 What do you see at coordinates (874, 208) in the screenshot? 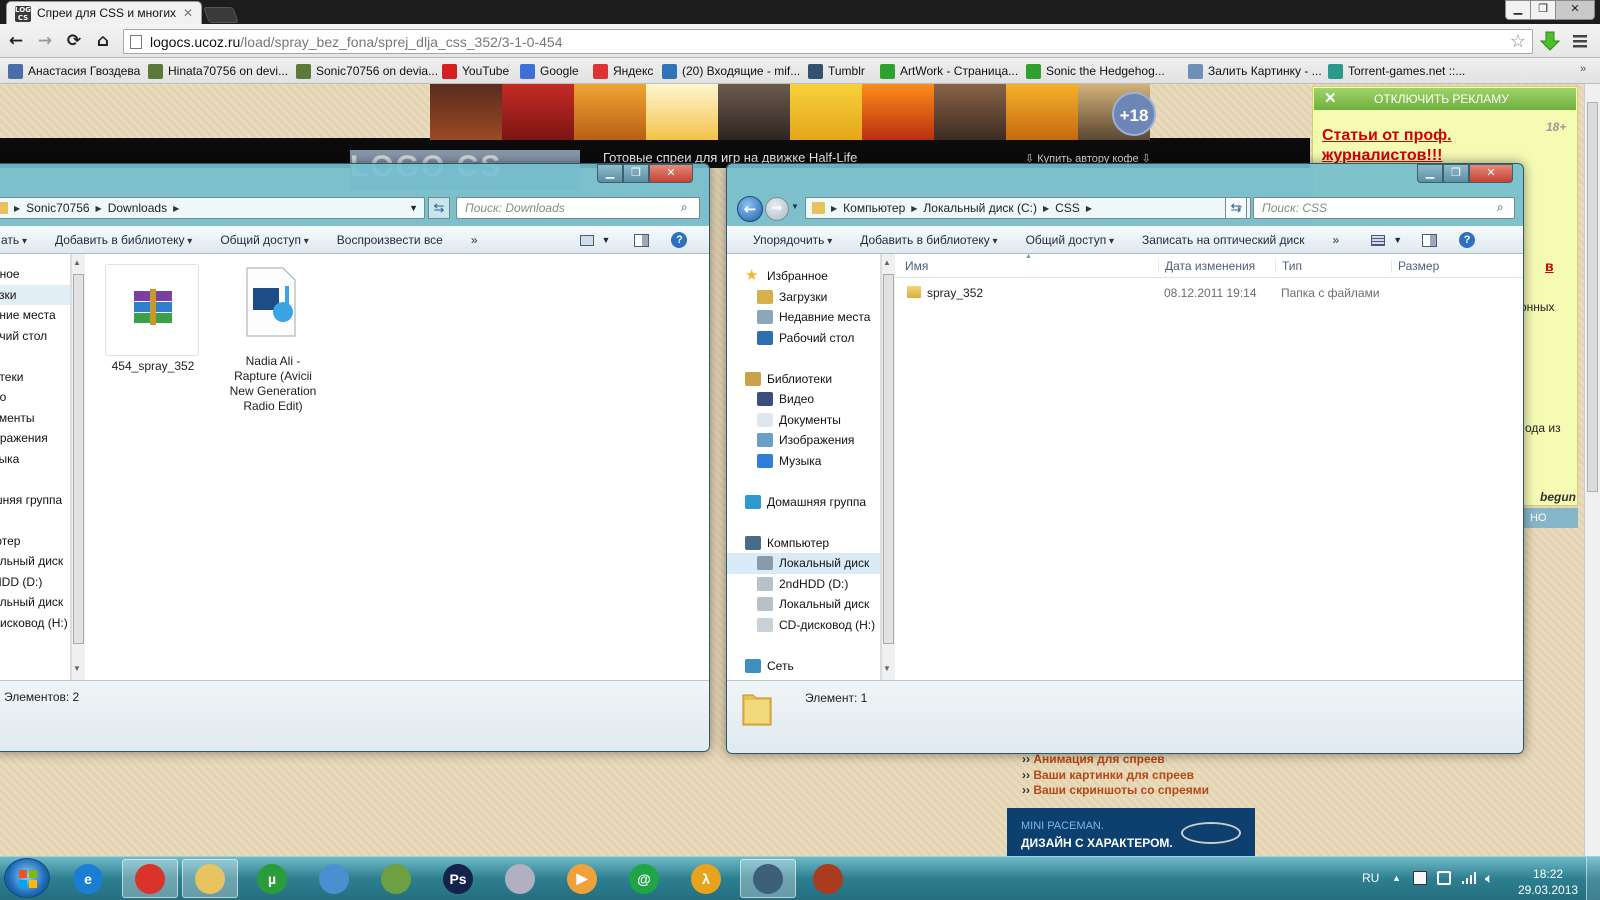
I see `breadcrumb-item: Компьютер` at bounding box center [874, 208].